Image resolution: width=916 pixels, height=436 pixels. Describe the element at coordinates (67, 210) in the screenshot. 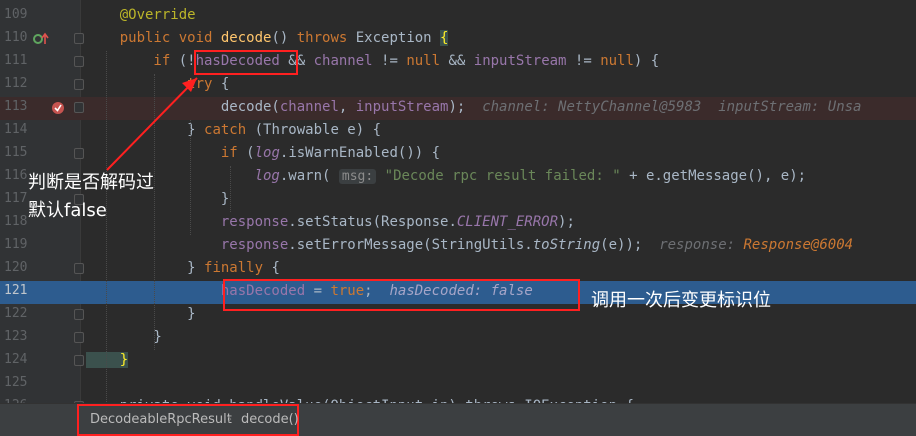

I see `annotation-left-line2: 默认false` at that location.